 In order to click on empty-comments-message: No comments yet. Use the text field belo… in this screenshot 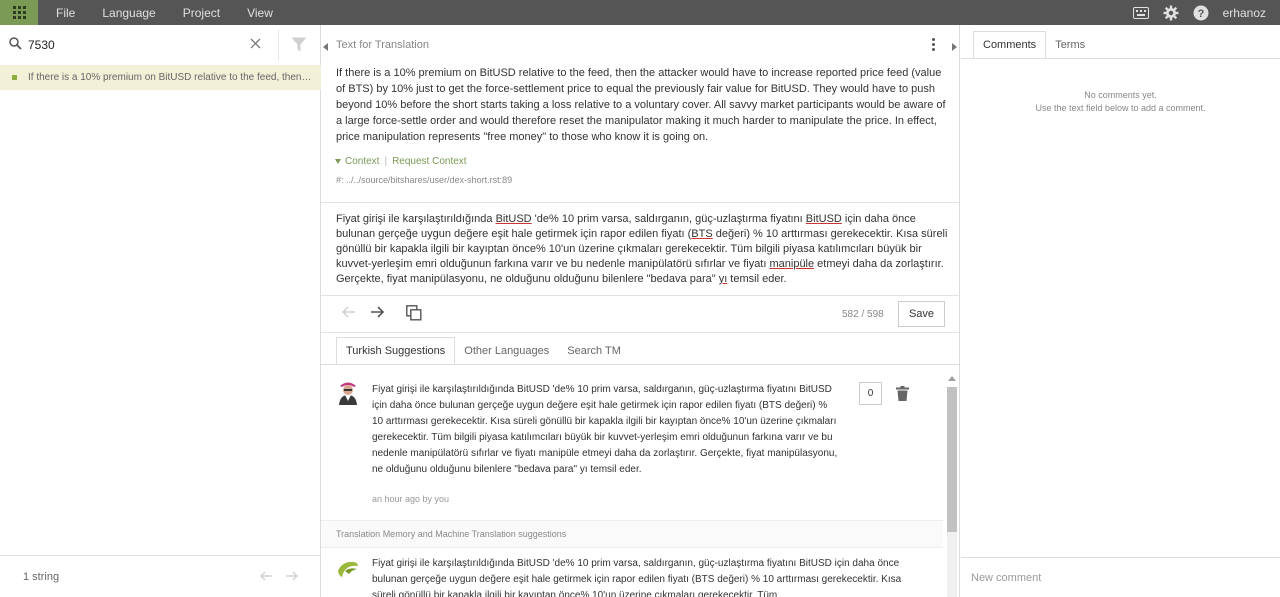, I will do `click(1120, 102)`.